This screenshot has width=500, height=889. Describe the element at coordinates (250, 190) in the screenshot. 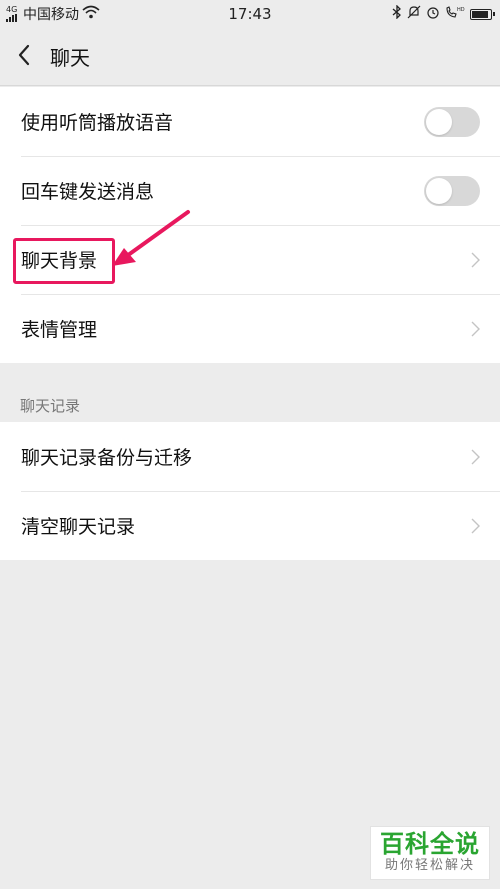

I see `setting-row-enter-to-send: 回车键发送消息` at that location.